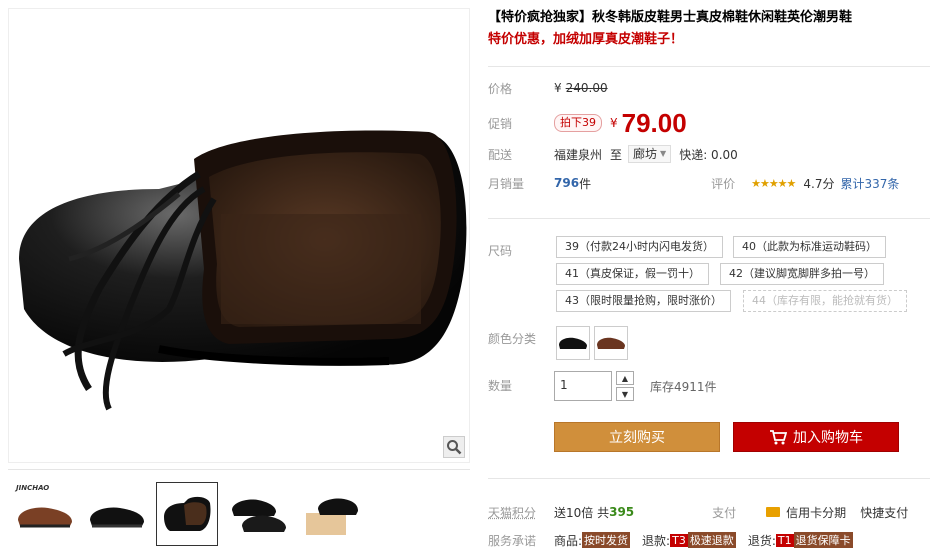 This screenshot has height=557, width=930. I want to click on points-send: 送10倍 共, so click(582, 512).